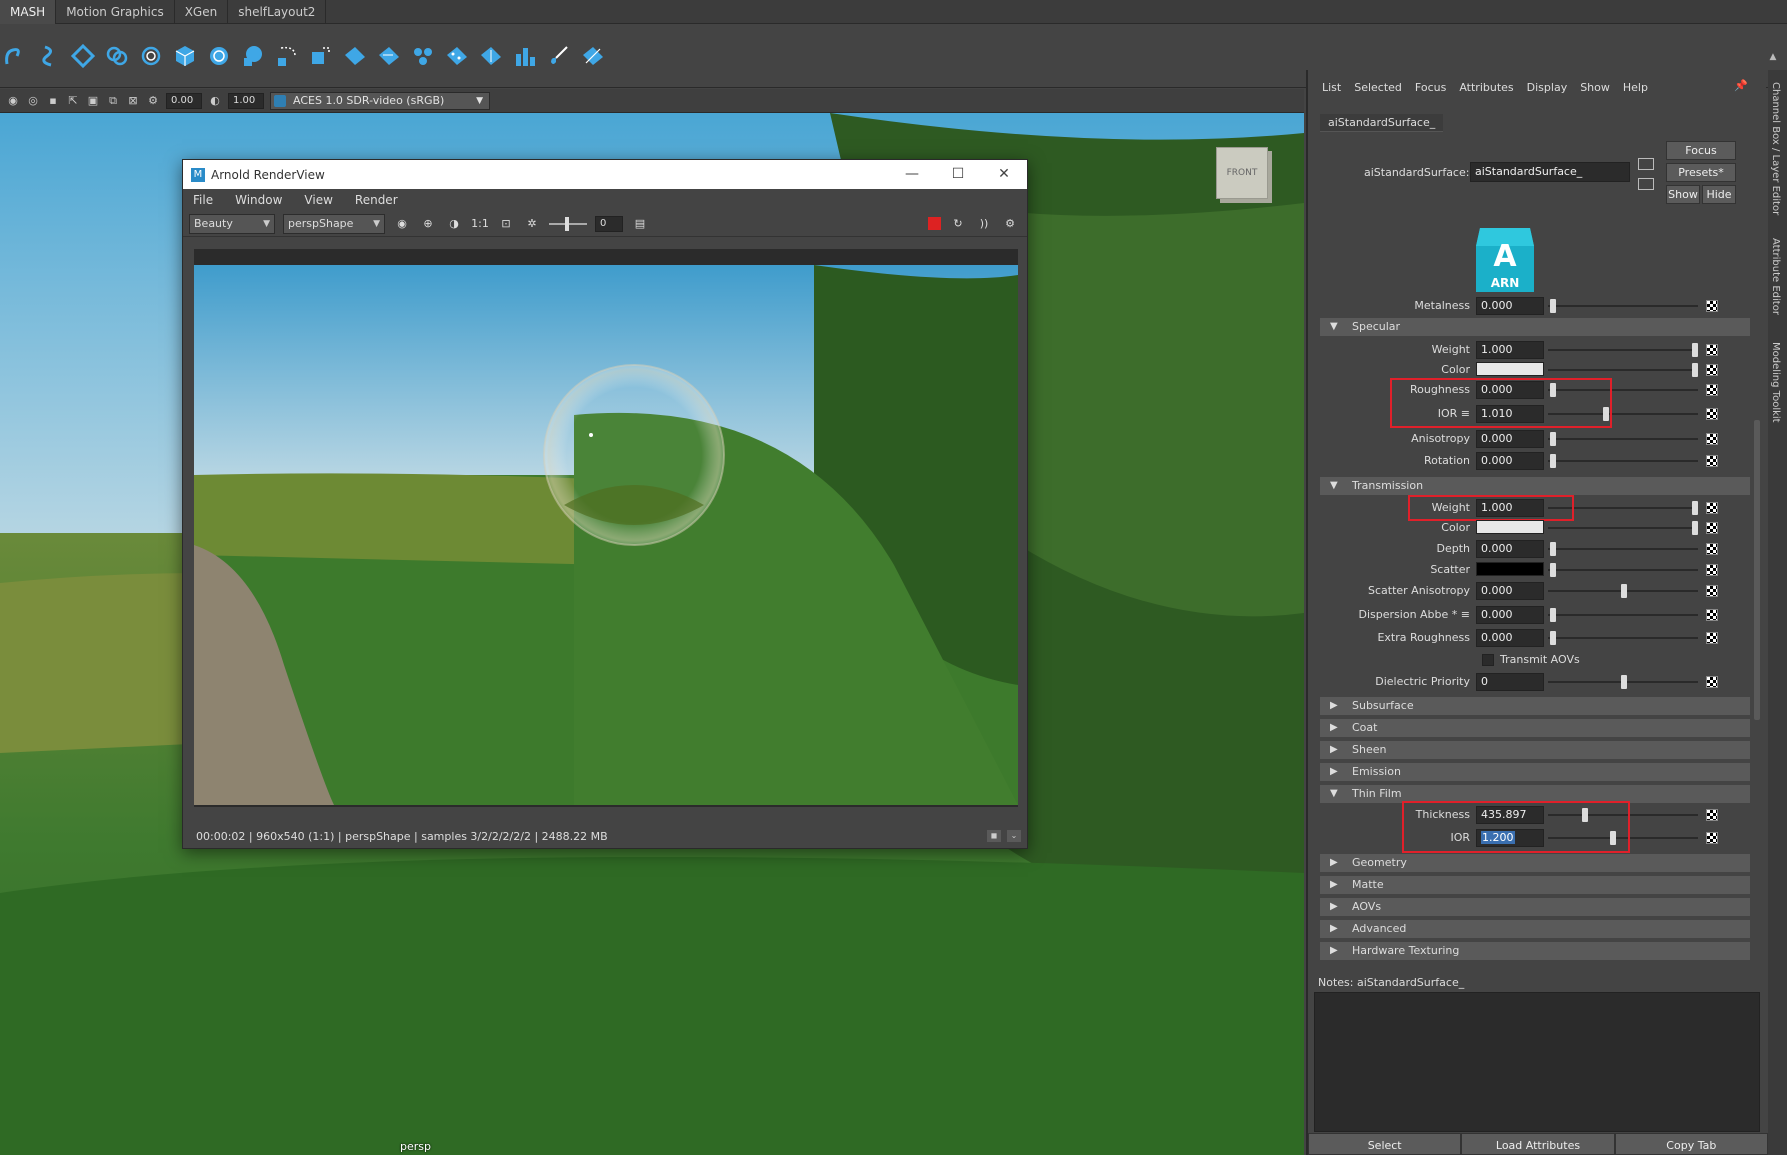 This screenshot has height=1155, width=1787. I want to click on network-tool-icon, so click(423, 56).